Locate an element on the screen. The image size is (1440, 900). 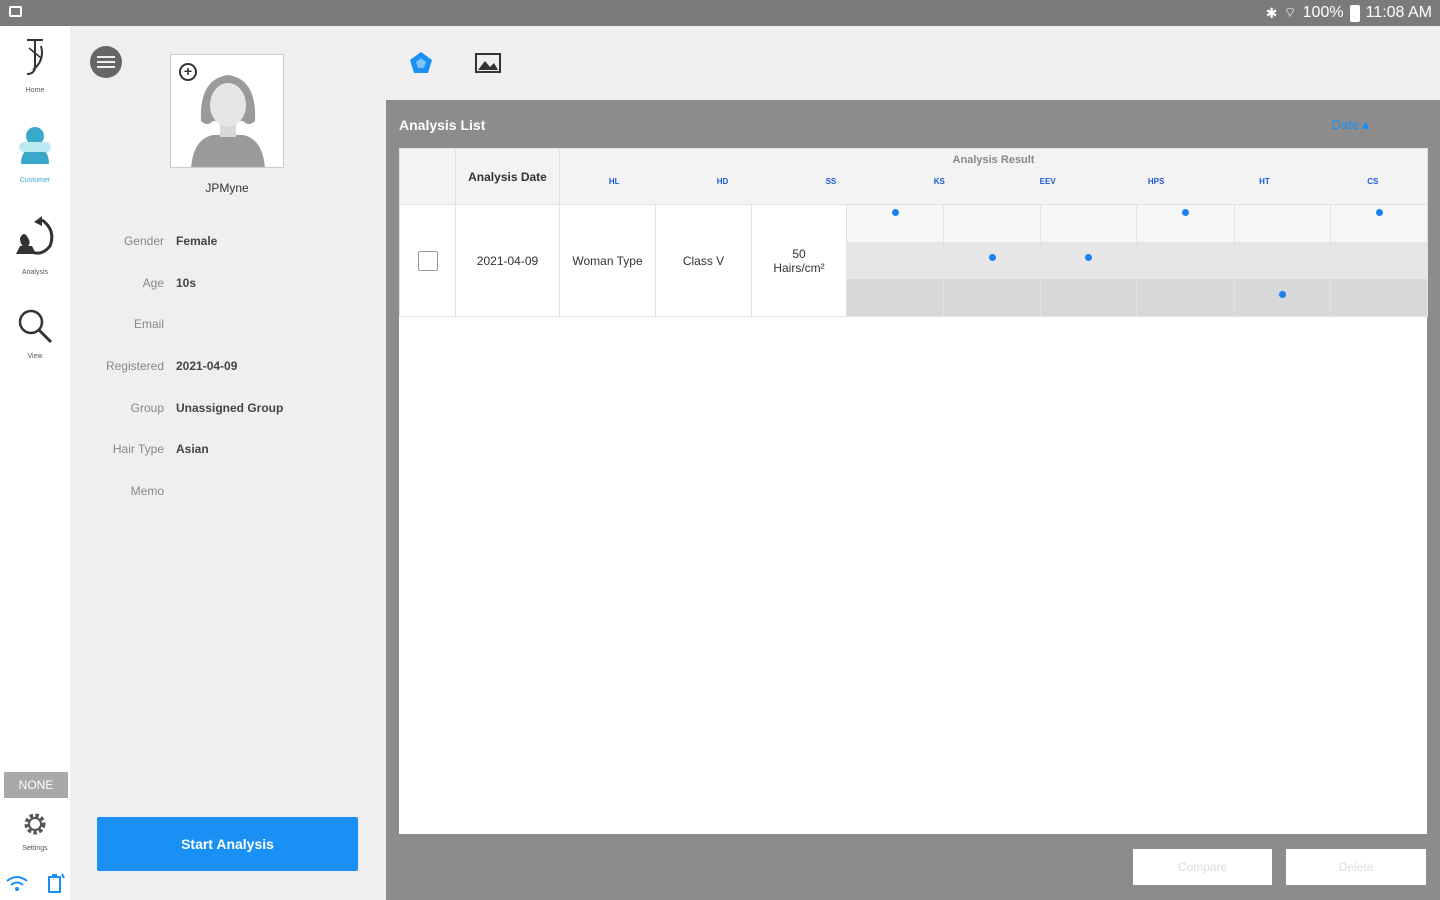
info-label: Email is located at coordinates (148, 324).